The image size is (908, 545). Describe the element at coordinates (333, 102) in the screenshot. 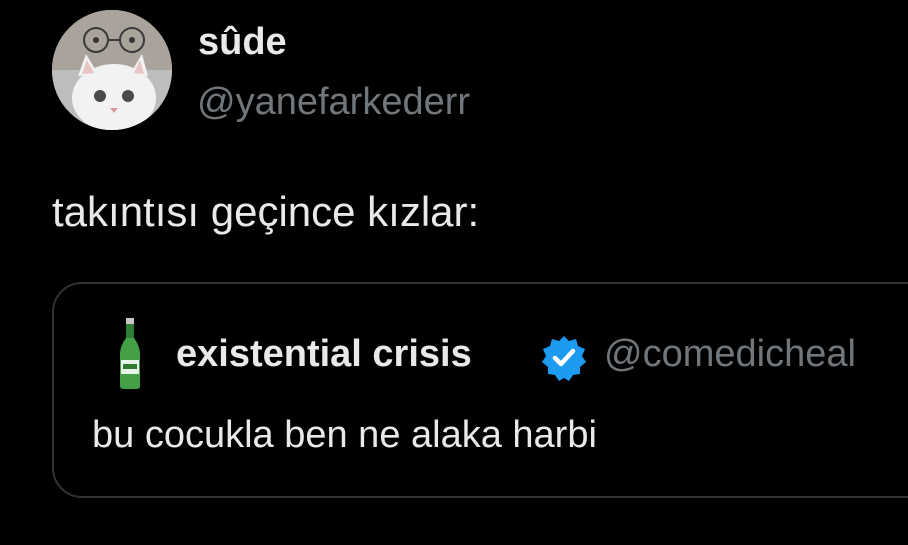

I see `author-handle: @yanefarkederr` at that location.